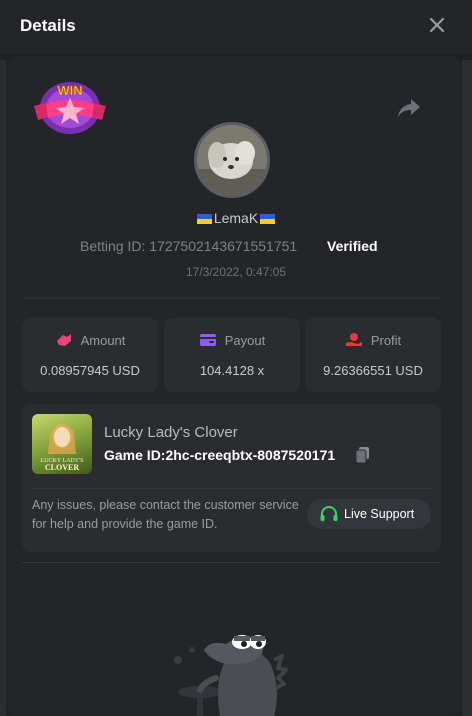 This screenshot has height=716, width=472. What do you see at coordinates (62, 448) in the screenshot?
I see `game-cover-icon: LUCKY LADY'S CLOVER` at bounding box center [62, 448].